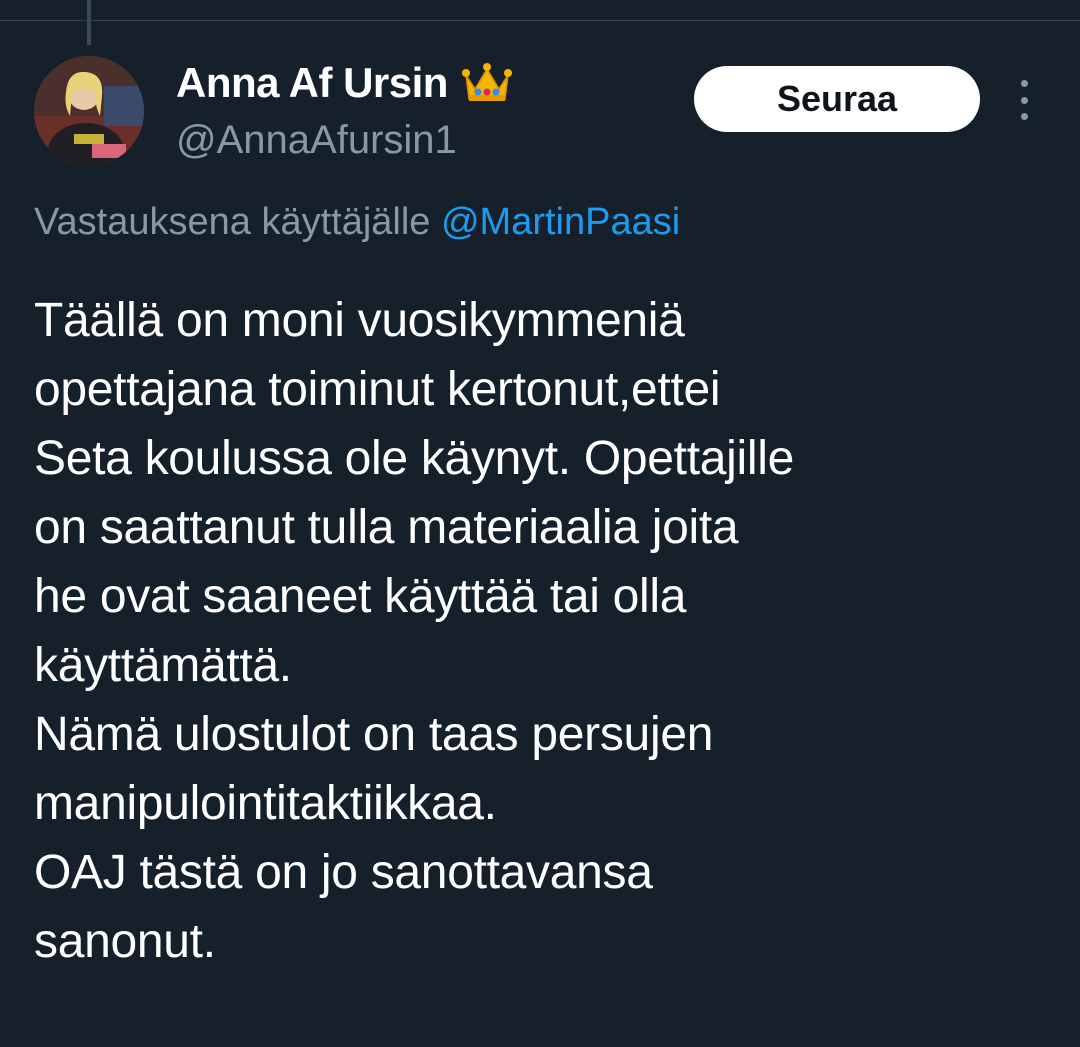  What do you see at coordinates (540, 20) in the screenshot?
I see `divider` at bounding box center [540, 20].